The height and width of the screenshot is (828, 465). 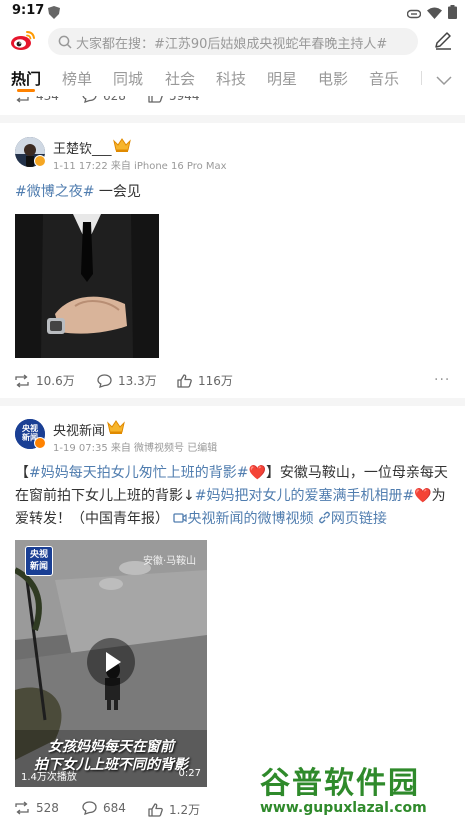 What do you see at coordinates (47, 808) in the screenshot?
I see `repost-count: 528` at bounding box center [47, 808].